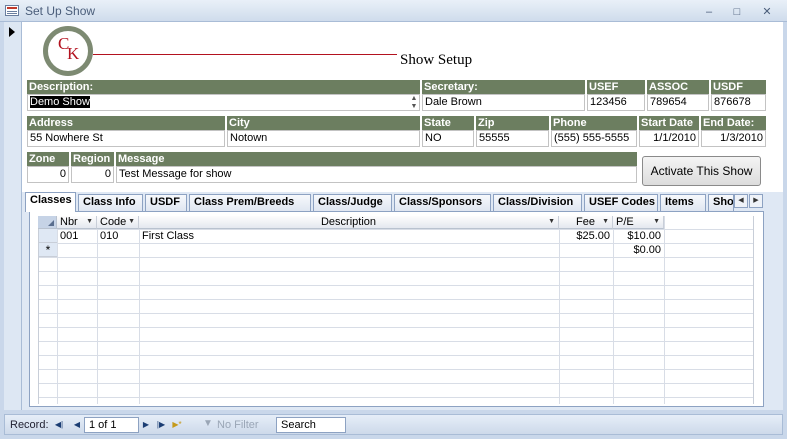 The image size is (787, 439). I want to click on column-header-label: Fee, so click(585, 222).